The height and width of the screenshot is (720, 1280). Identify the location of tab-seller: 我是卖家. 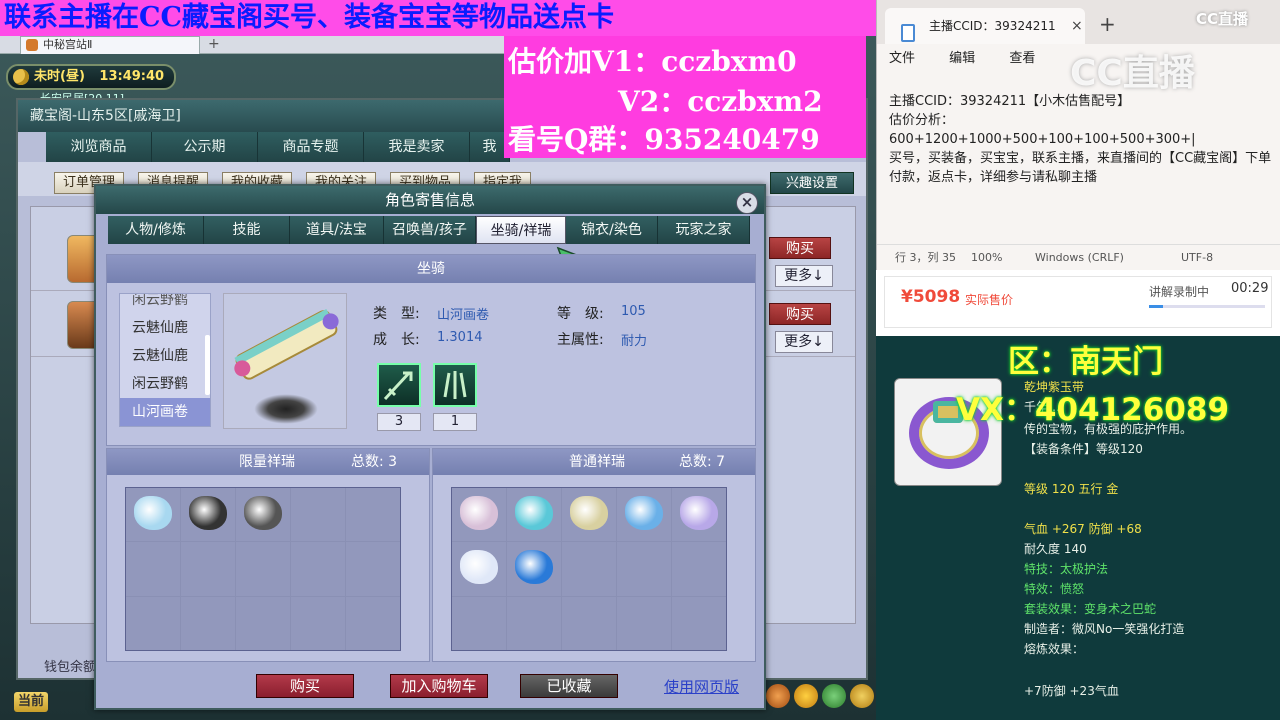
(417, 147).